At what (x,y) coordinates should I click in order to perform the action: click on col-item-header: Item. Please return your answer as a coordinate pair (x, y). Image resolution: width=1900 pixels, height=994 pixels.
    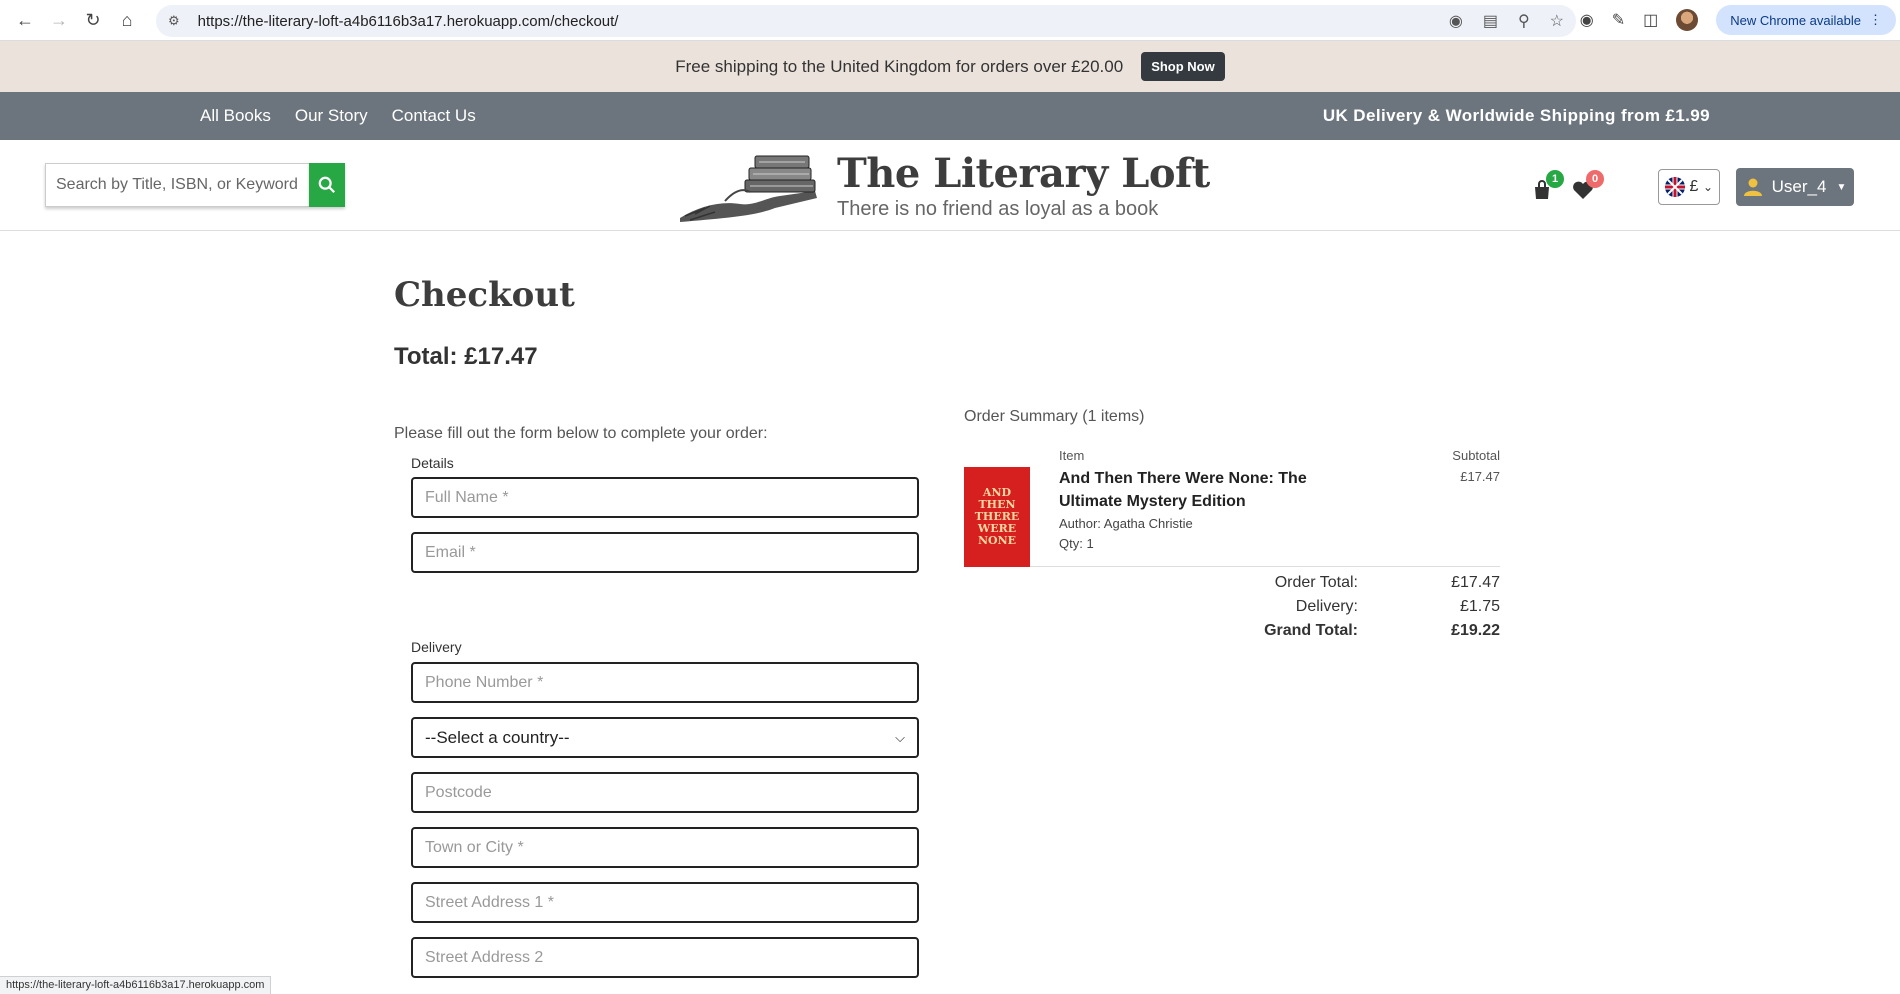
    Looking at the image, I should click on (1072, 455).